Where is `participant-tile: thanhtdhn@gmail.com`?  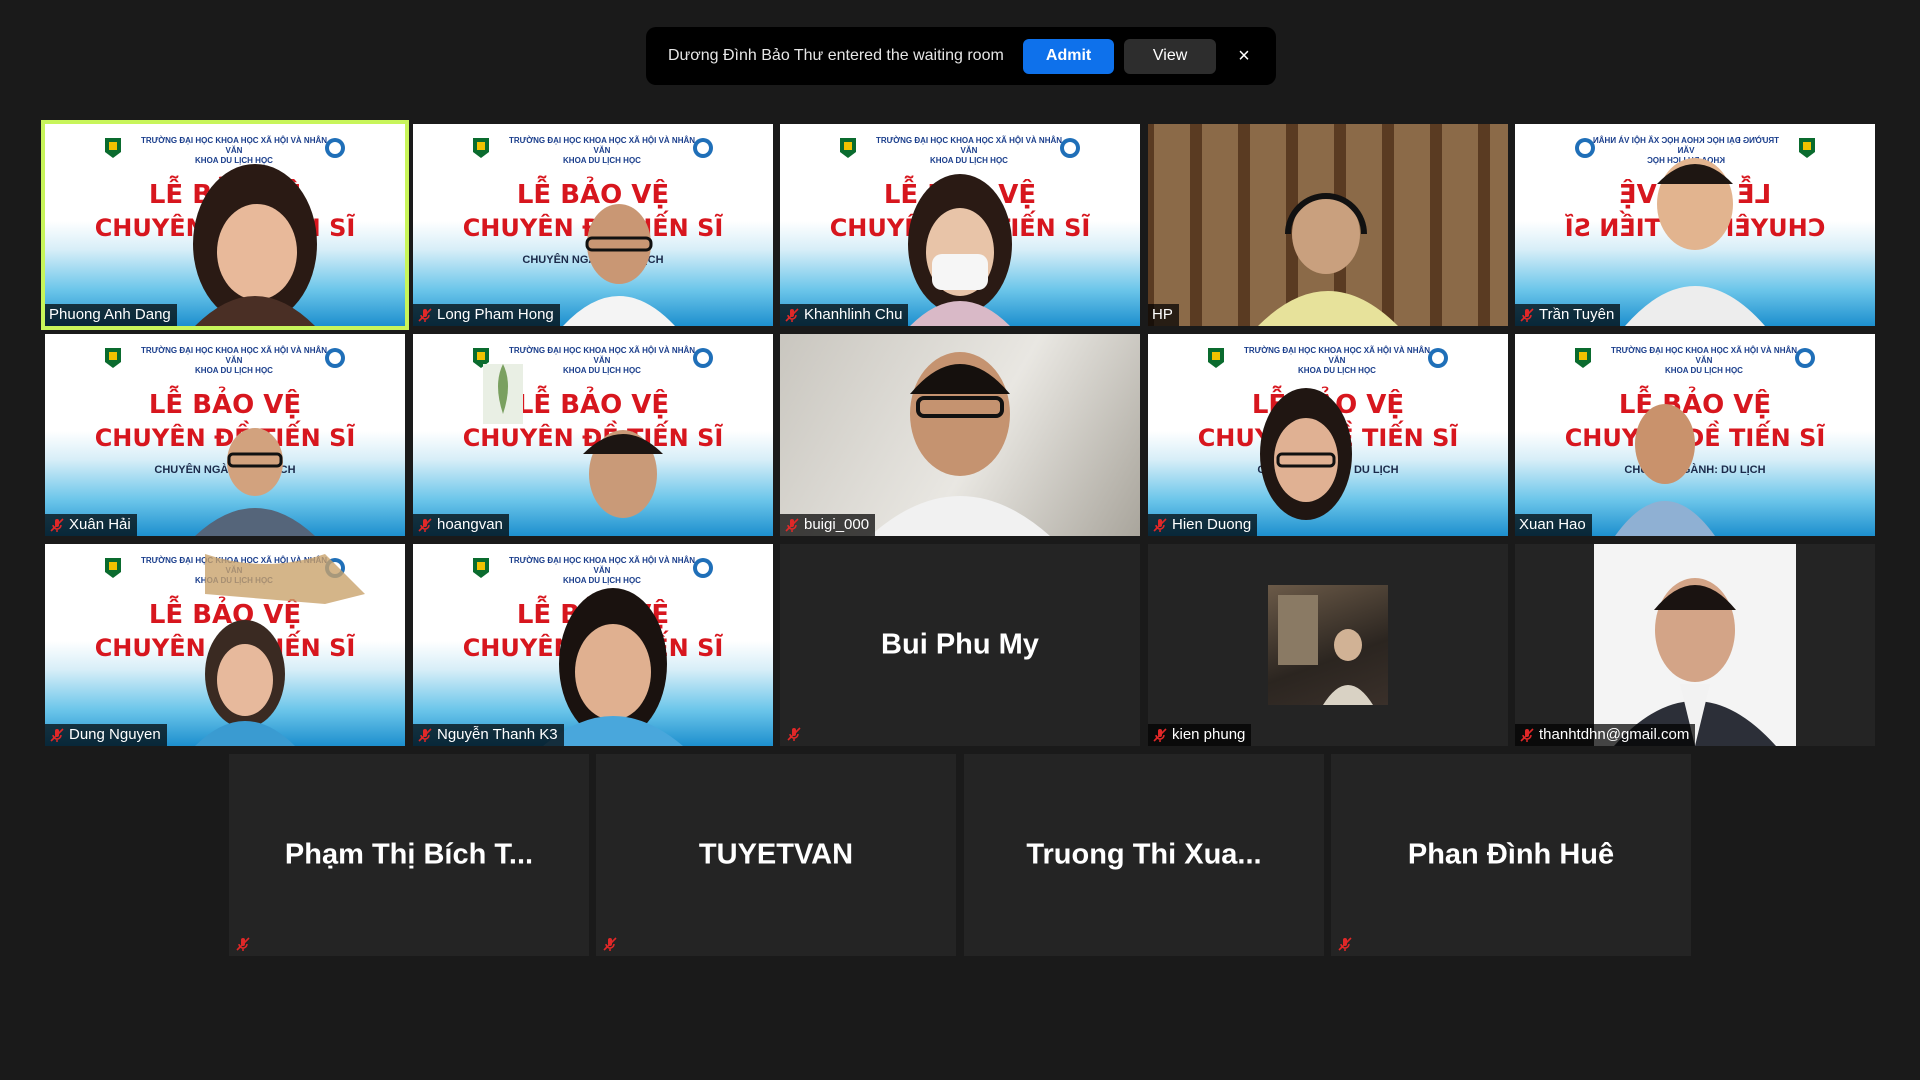 participant-tile: thanhtdhn@gmail.com is located at coordinates (1695, 645).